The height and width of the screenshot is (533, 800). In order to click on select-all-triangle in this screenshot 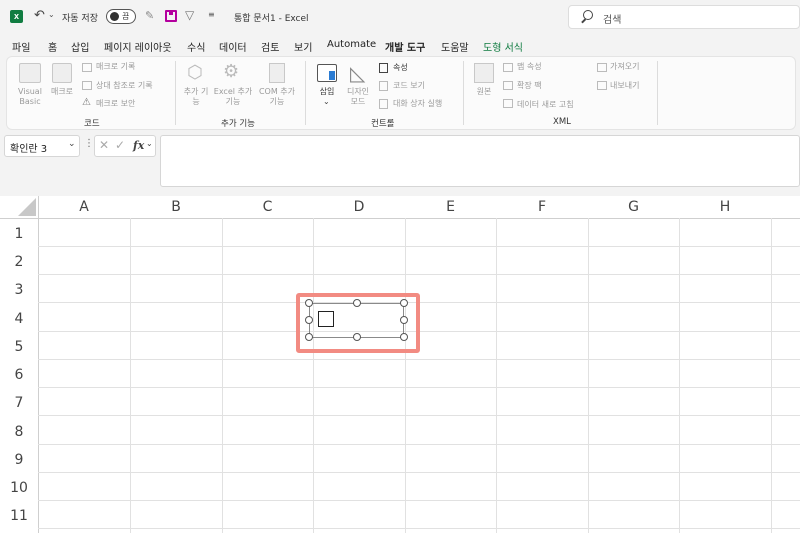, I will do `click(27, 207)`.